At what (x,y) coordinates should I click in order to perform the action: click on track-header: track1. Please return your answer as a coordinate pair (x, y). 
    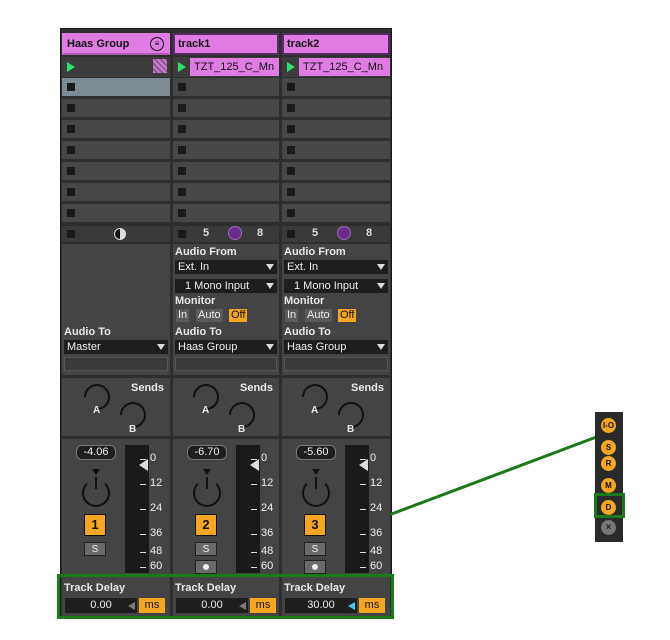
    Looking at the image, I should click on (226, 44).